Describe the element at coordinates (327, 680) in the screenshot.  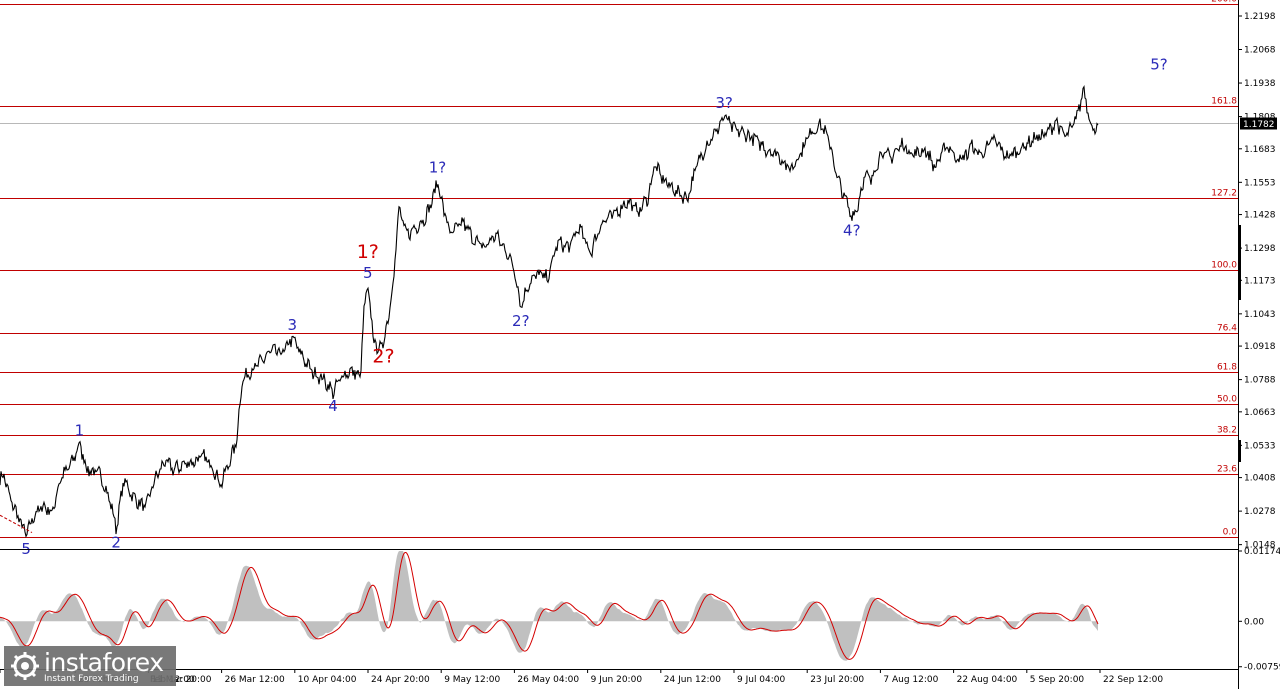
I see `time-tick-label: 10 Apr 04:00` at that location.